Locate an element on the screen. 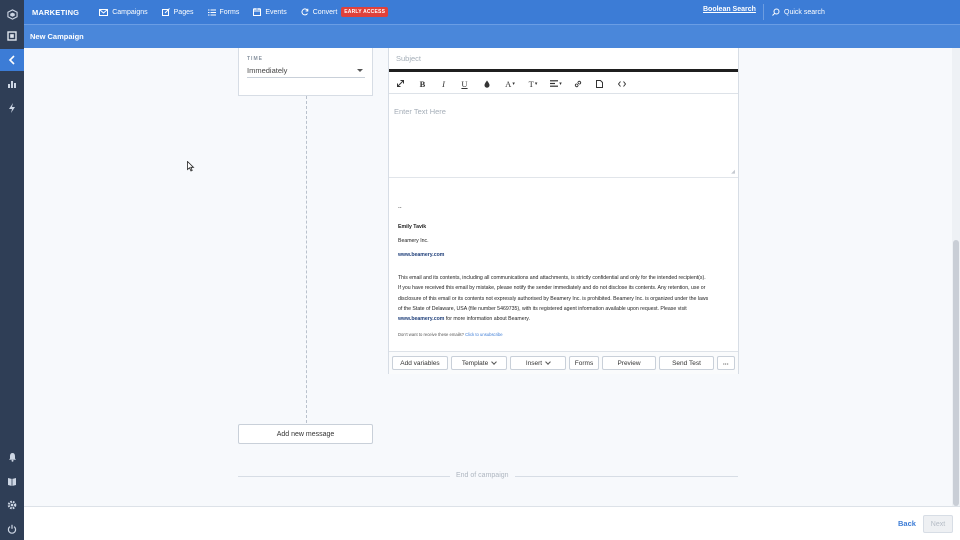 The image size is (960, 540). end-of-campaign-label: End of campaign is located at coordinates (482, 475).